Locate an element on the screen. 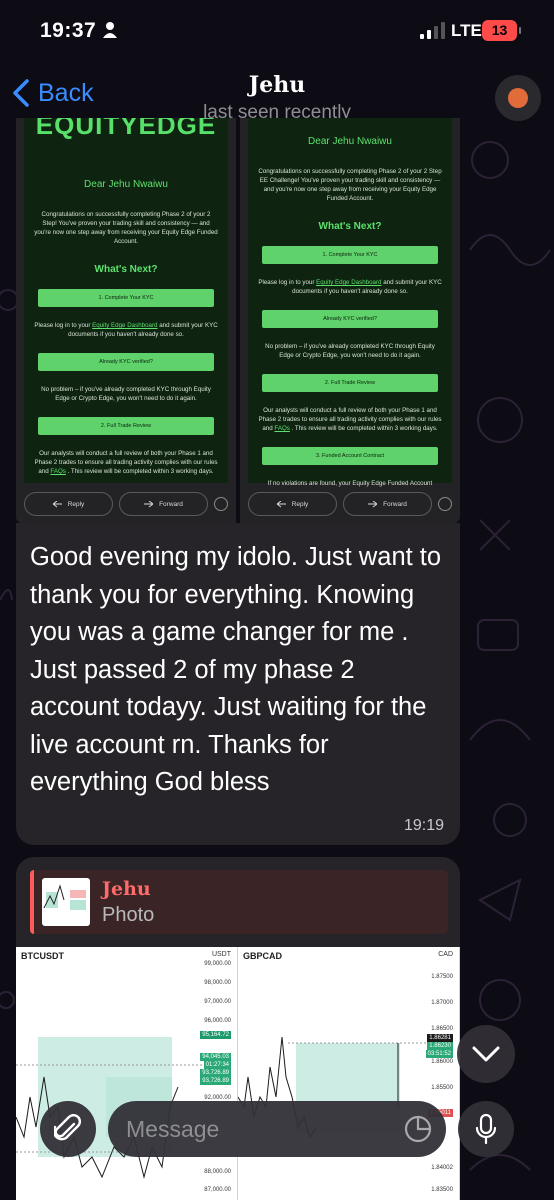 The width and height of the screenshot is (554, 1200). message-placeholder: Message is located at coordinates (173, 1128).